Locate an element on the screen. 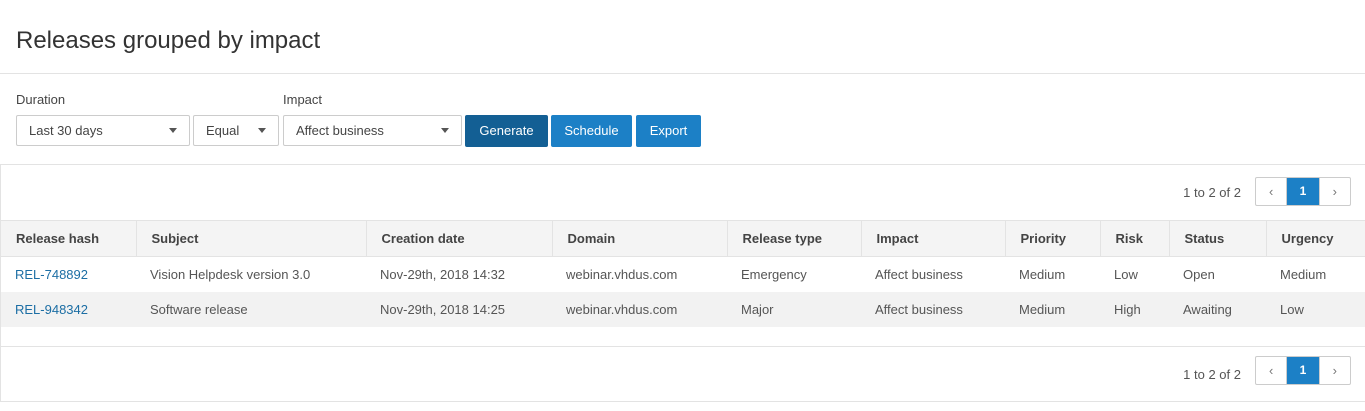  table-cell: Emergency is located at coordinates (774, 274).